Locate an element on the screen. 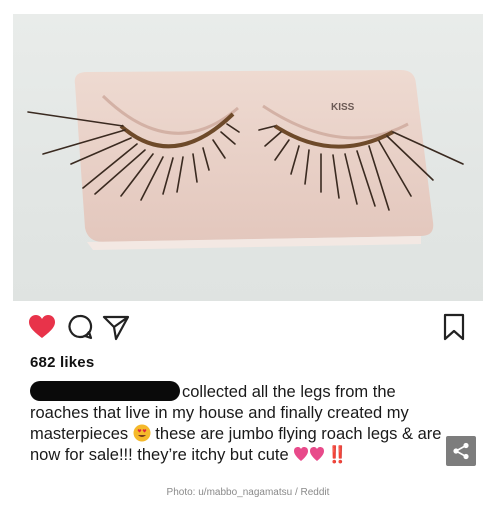 Image resolution: width=496 pixels, height=515 pixels. redacted-username is located at coordinates (105, 391).